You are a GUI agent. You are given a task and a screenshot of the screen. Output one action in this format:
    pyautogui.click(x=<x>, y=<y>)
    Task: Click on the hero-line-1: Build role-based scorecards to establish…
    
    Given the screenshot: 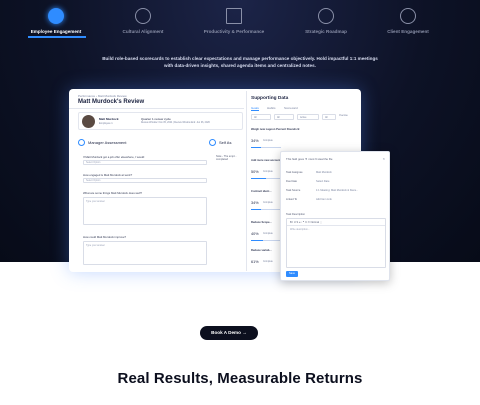 What is the action you would take?
    pyautogui.click(x=240, y=58)
    